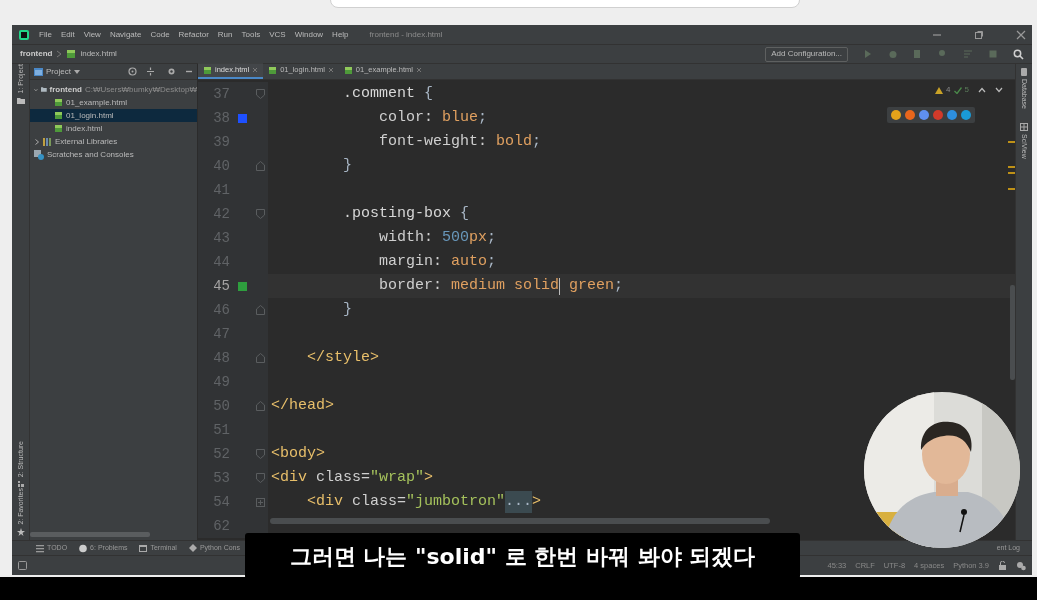 The height and width of the screenshot is (600, 1037). What do you see at coordinates (433, 117) in the screenshot?
I see `code-line: color: blue;` at bounding box center [433, 117].